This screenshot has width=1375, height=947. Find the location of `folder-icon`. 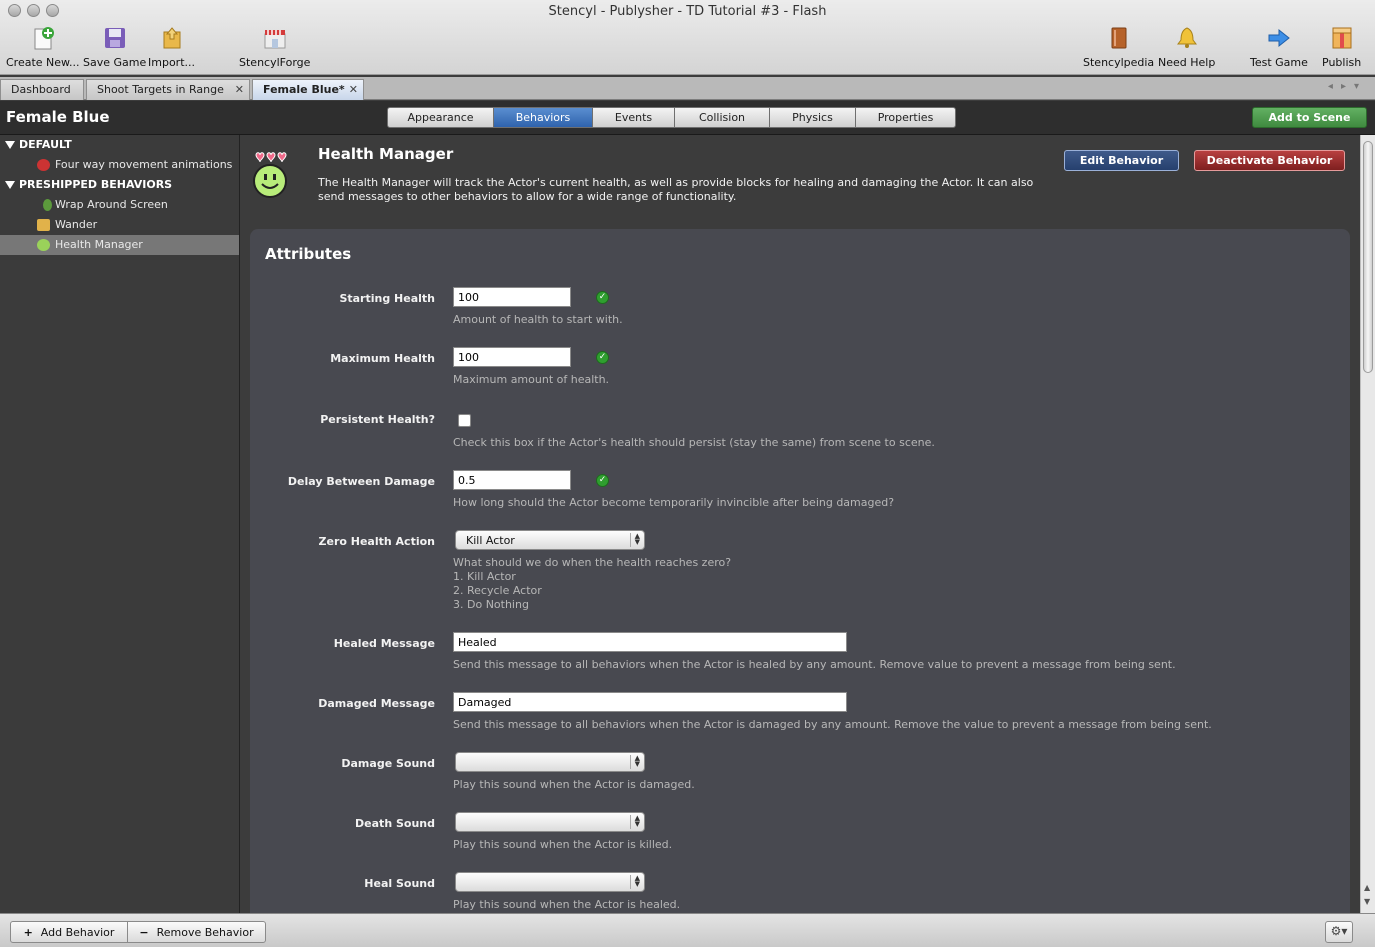

folder-icon is located at coordinates (43, 225).